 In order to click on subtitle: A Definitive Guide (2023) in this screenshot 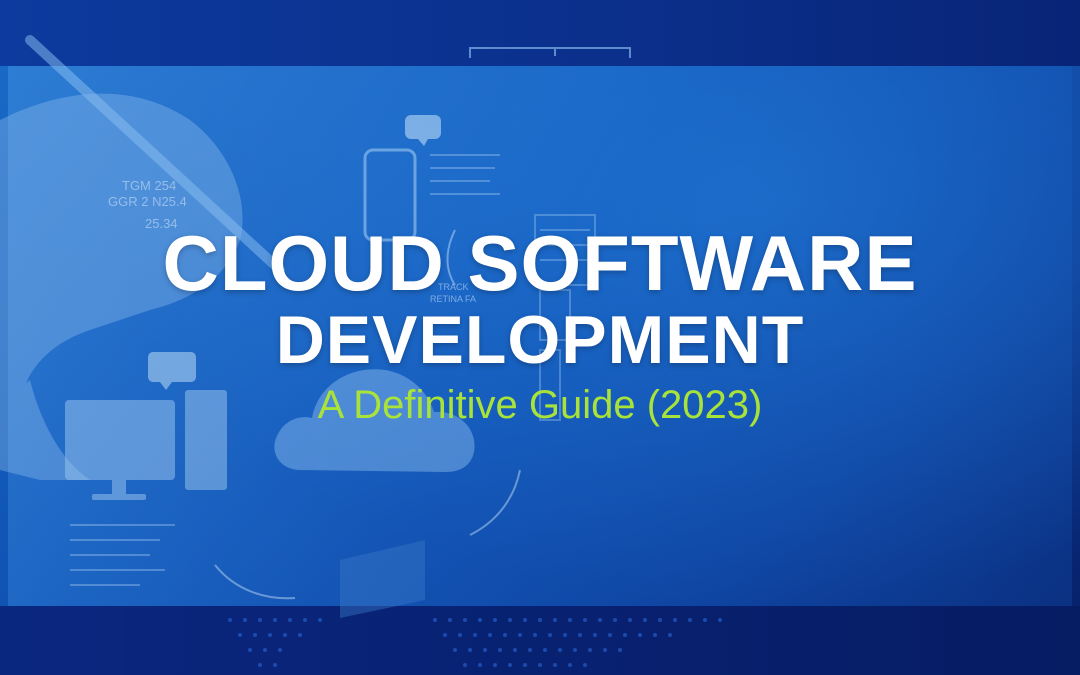, I will do `click(540, 405)`.